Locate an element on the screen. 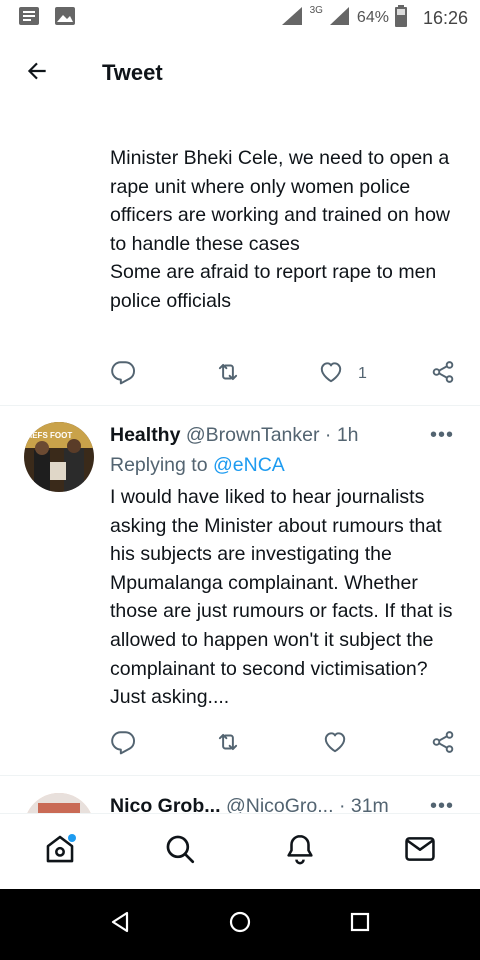 Image resolution: width=480 pixels, height=960 pixels. nav-search is located at coordinates (180, 852).